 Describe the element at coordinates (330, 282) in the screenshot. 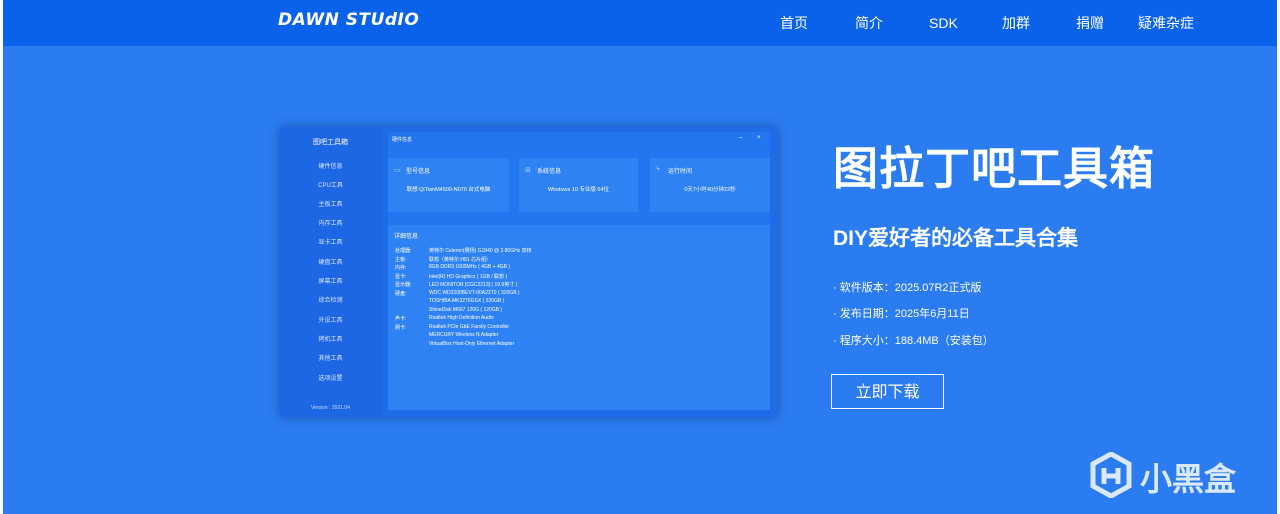

I see `sidebar-item-screen: 屏幕工具` at that location.